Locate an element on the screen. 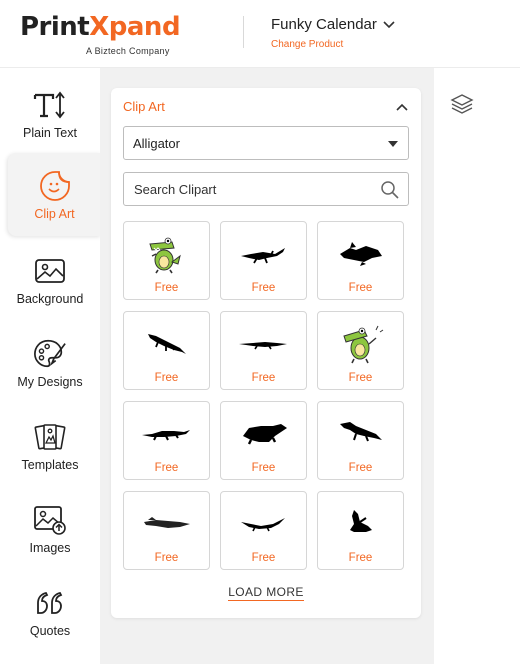 The height and width of the screenshot is (664, 520). rail-item-images: Images is located at coordinates (50, 528).